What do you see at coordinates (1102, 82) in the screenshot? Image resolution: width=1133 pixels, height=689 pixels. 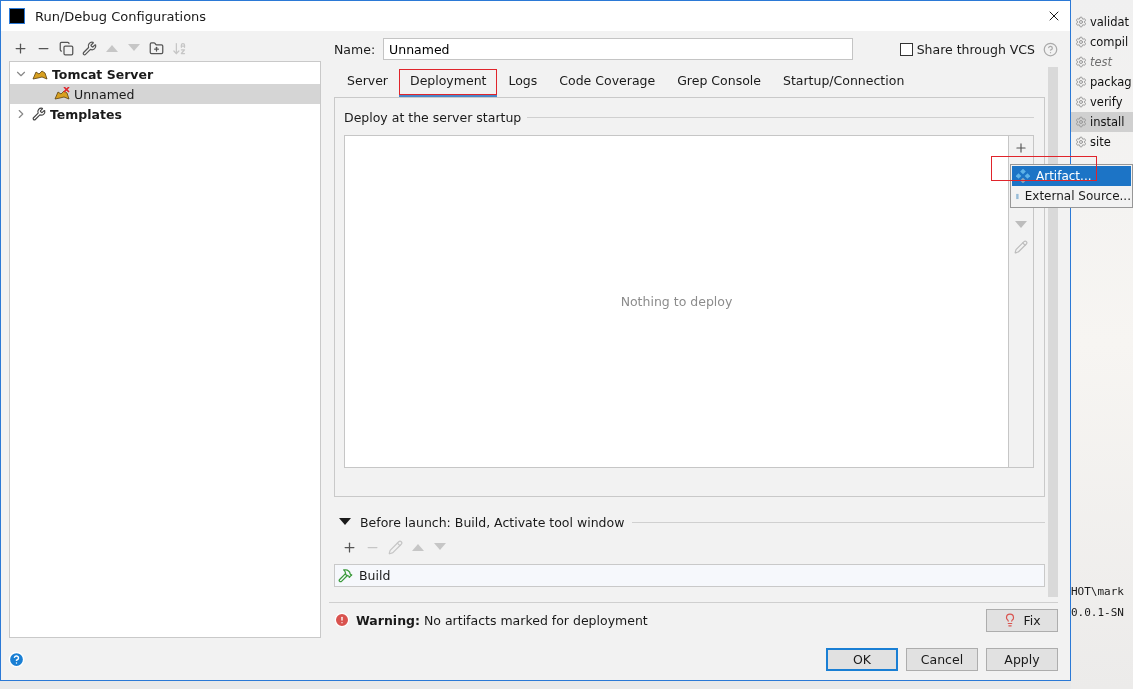 I see `goal-item: packag` at bounding box center [1102, 82].